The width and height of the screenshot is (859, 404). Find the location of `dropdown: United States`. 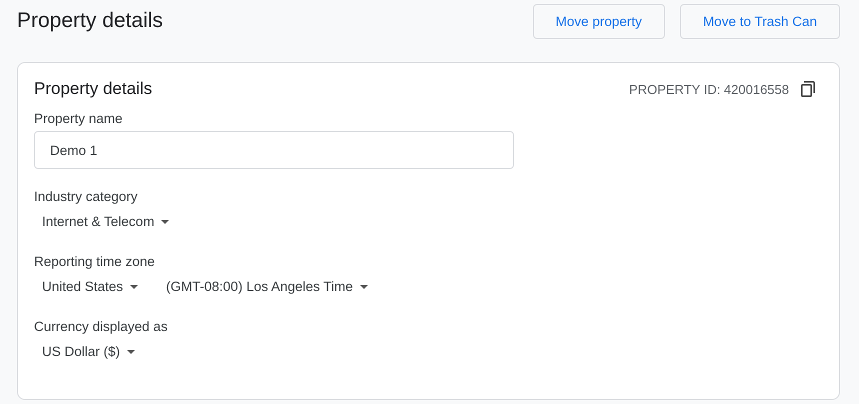

dropdown: United States is located at coordinates (90, 286).